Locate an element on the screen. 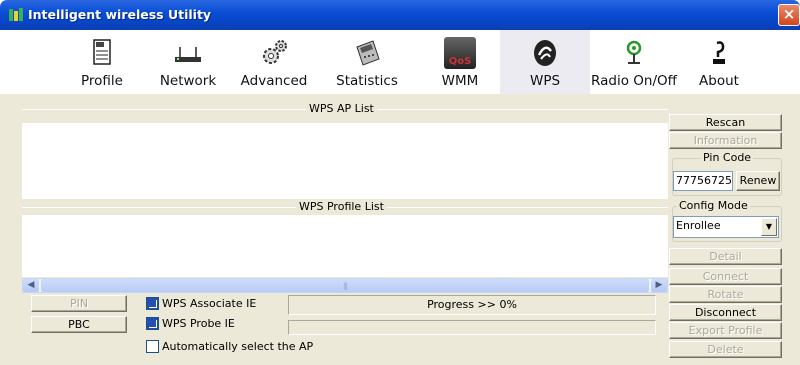 This screenshot has height=365, width=800. progress-status: Progress >> 0% is located at coordinates (472, 305).